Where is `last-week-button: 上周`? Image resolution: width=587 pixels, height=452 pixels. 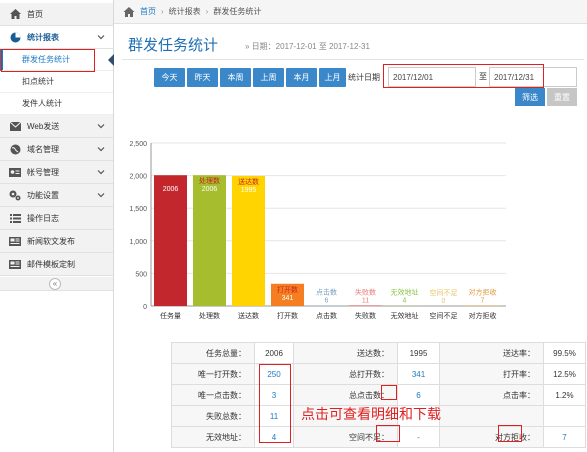
last-week-button: 上周 is located at coordinates (268, 77).